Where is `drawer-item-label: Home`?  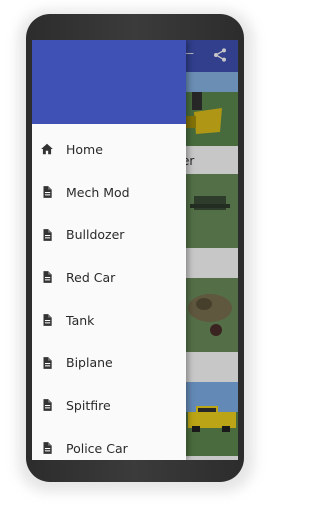
drawer-item-label: Home is located at coordinates (84, 149).